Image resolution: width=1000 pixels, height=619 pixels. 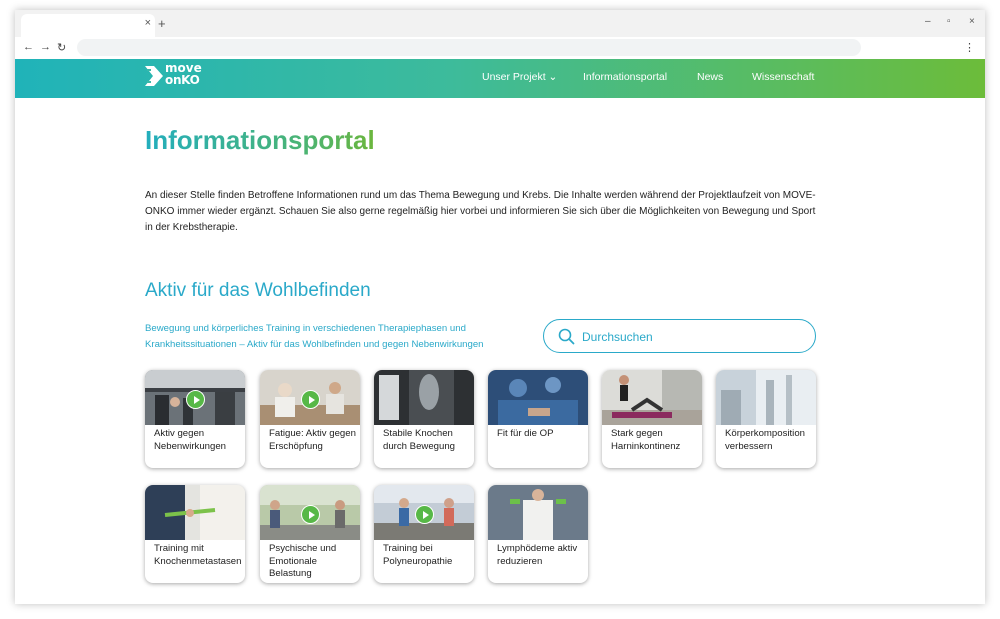 What do you see at coordinates (310, 419) in the screenshot?
I see `card-fatigue: Fatigue: Aktiv gegen Erschöpfung` at bounding box center [310, 419].